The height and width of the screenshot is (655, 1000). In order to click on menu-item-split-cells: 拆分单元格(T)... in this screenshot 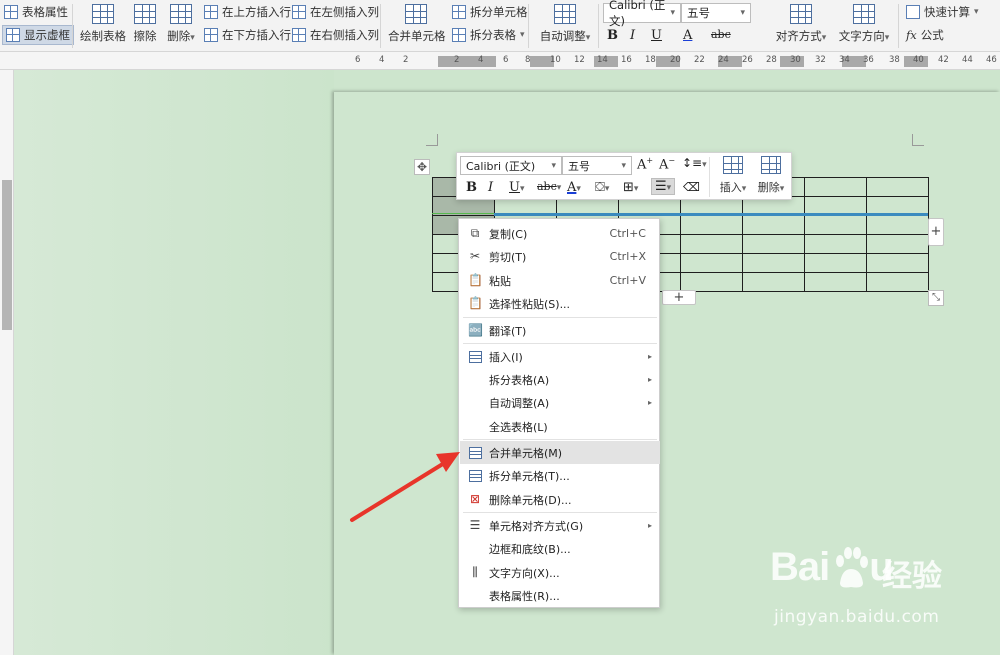, I will do `click(560, 475)`.